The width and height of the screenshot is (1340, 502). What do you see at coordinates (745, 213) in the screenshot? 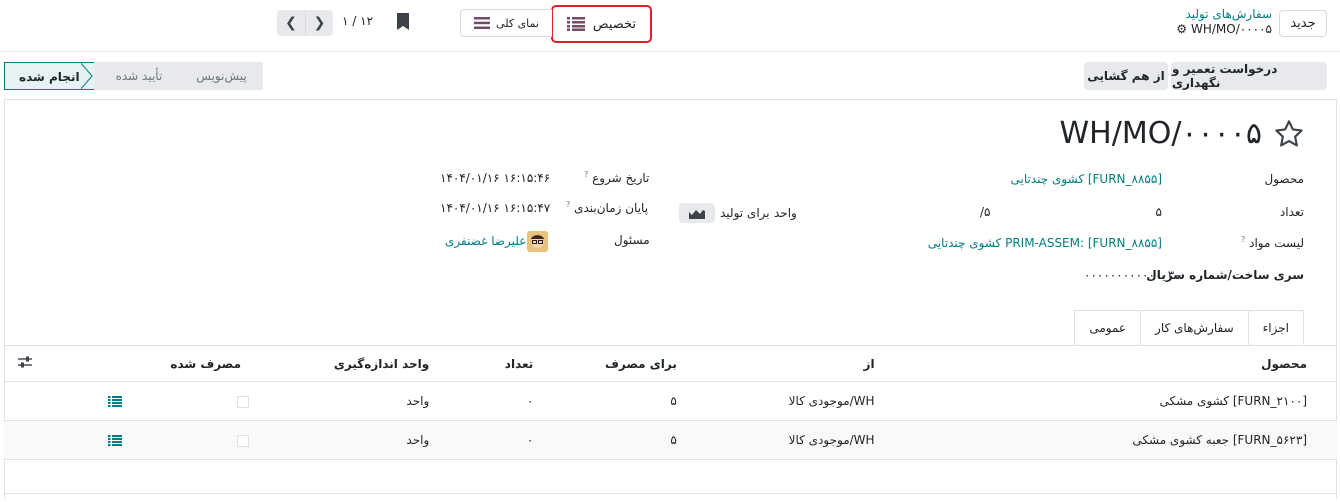
I see `to-produce-label: برای تولید` at bounding box center [745, 213].